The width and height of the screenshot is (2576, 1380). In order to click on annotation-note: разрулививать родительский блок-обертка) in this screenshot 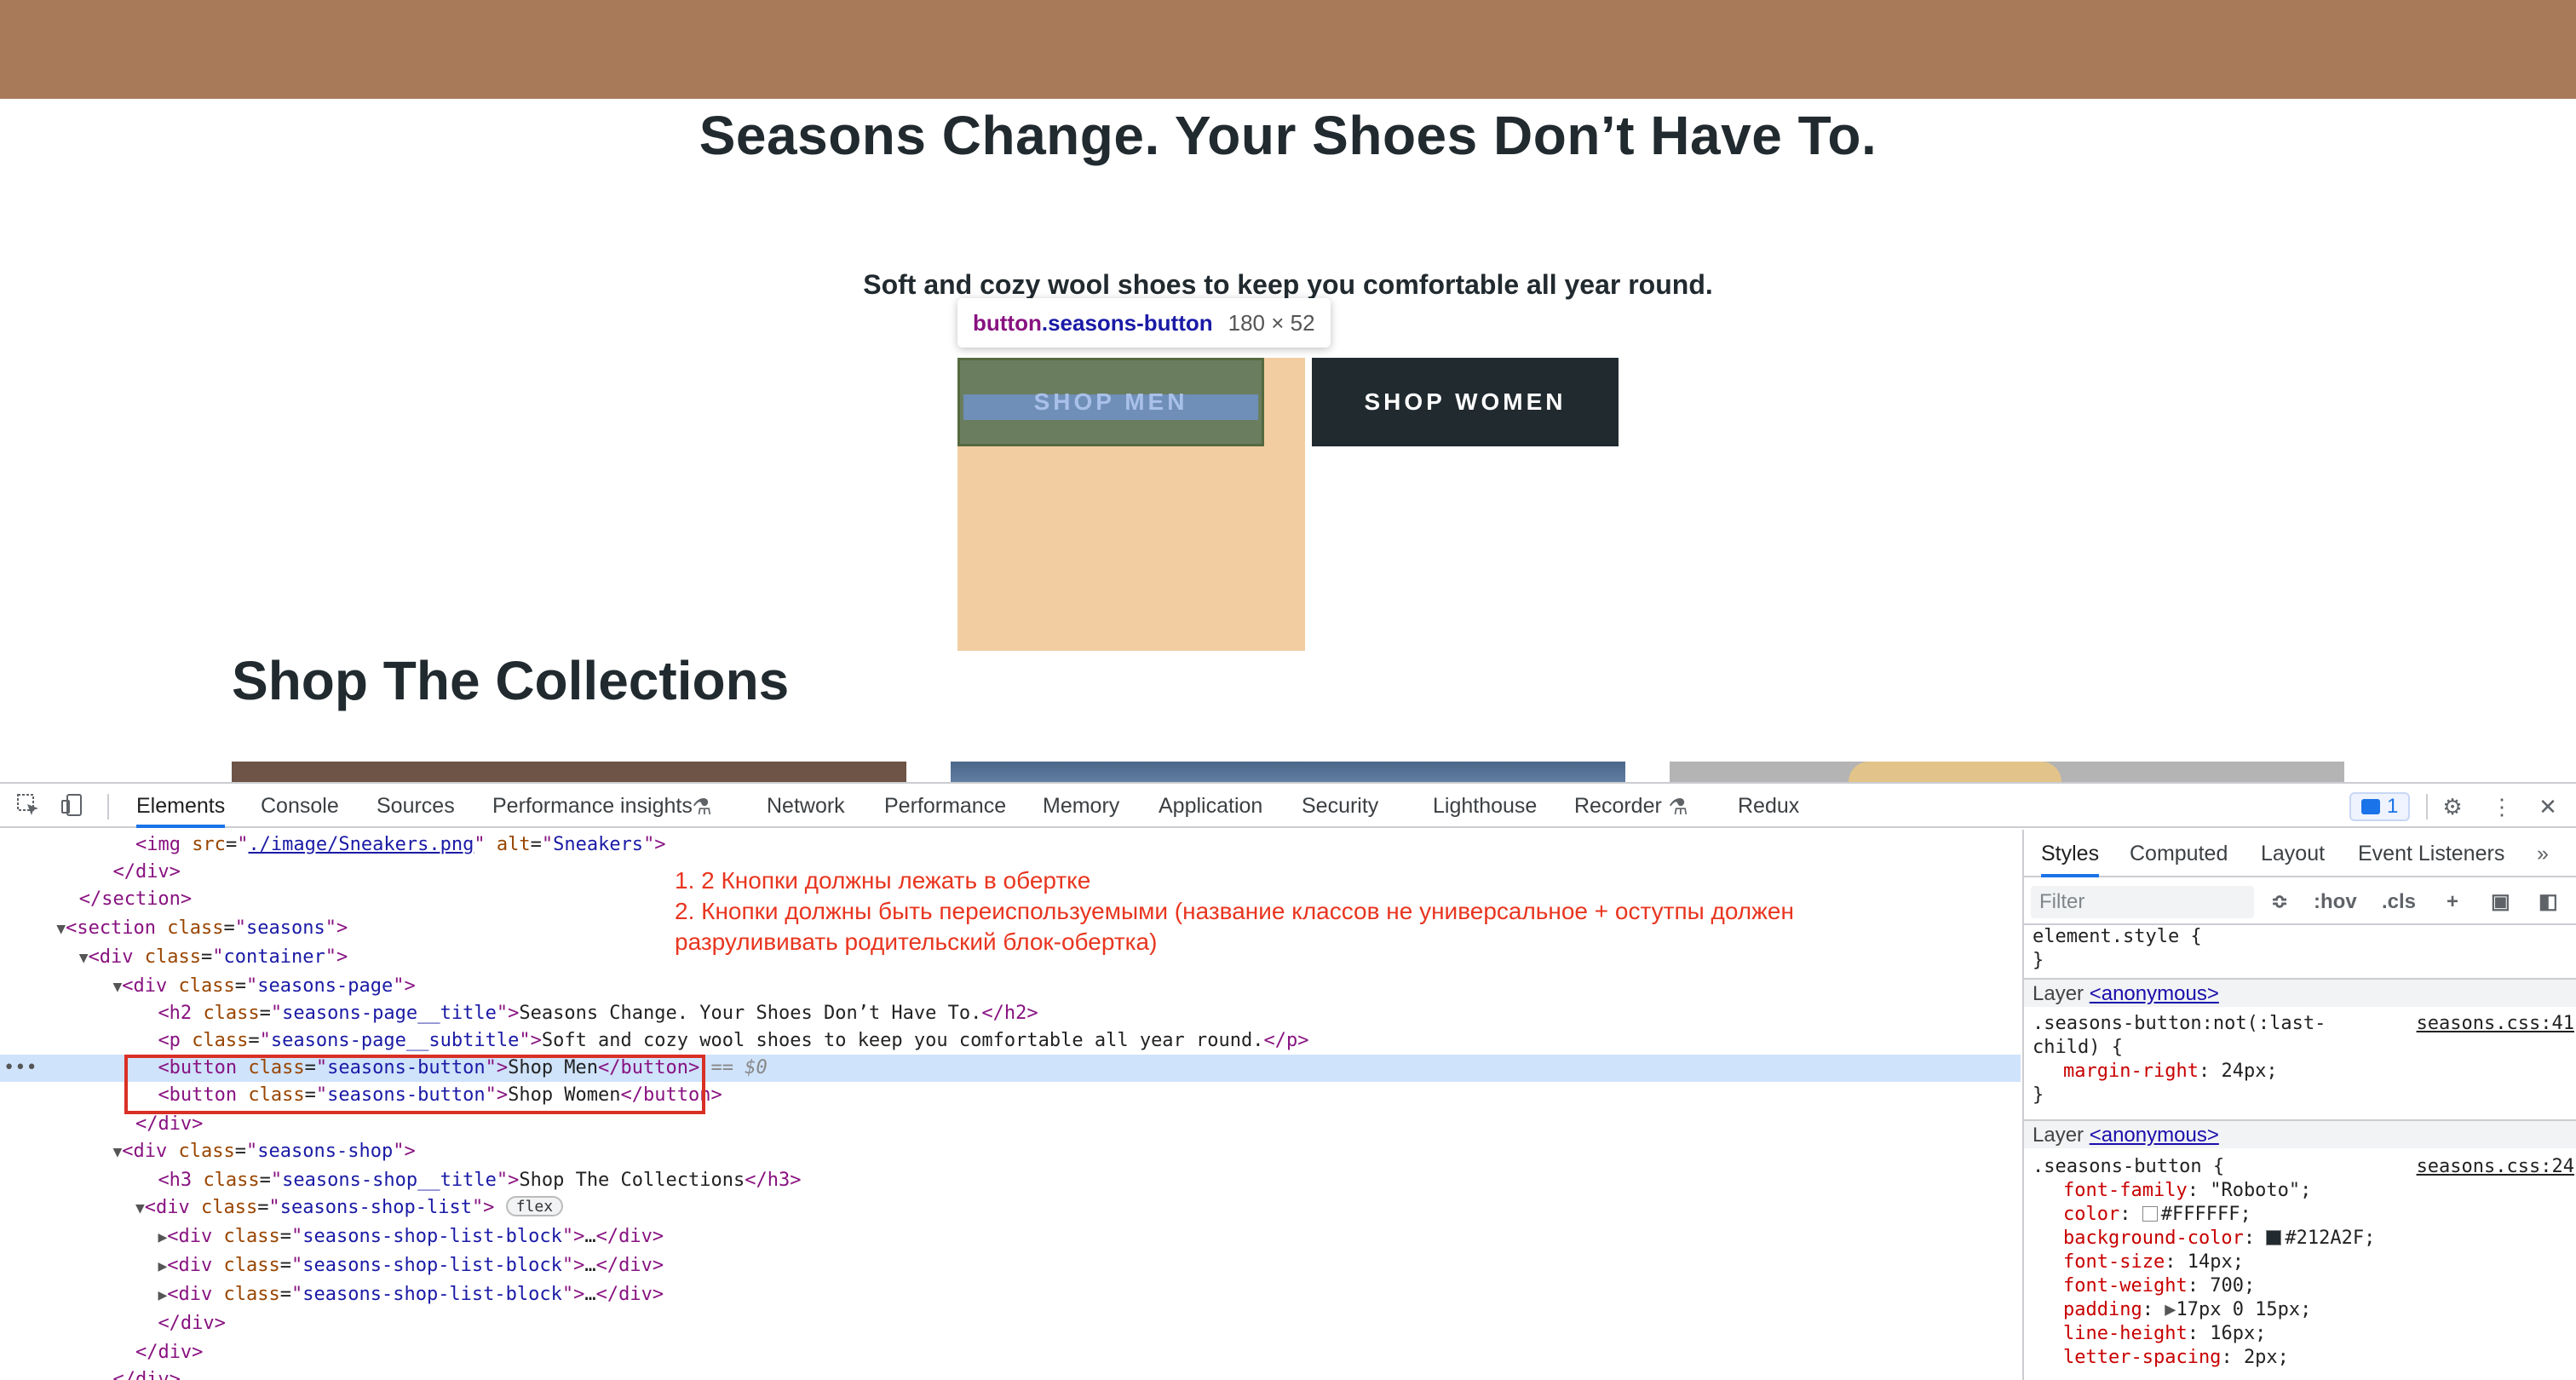, I will do `click(917, 942)`.